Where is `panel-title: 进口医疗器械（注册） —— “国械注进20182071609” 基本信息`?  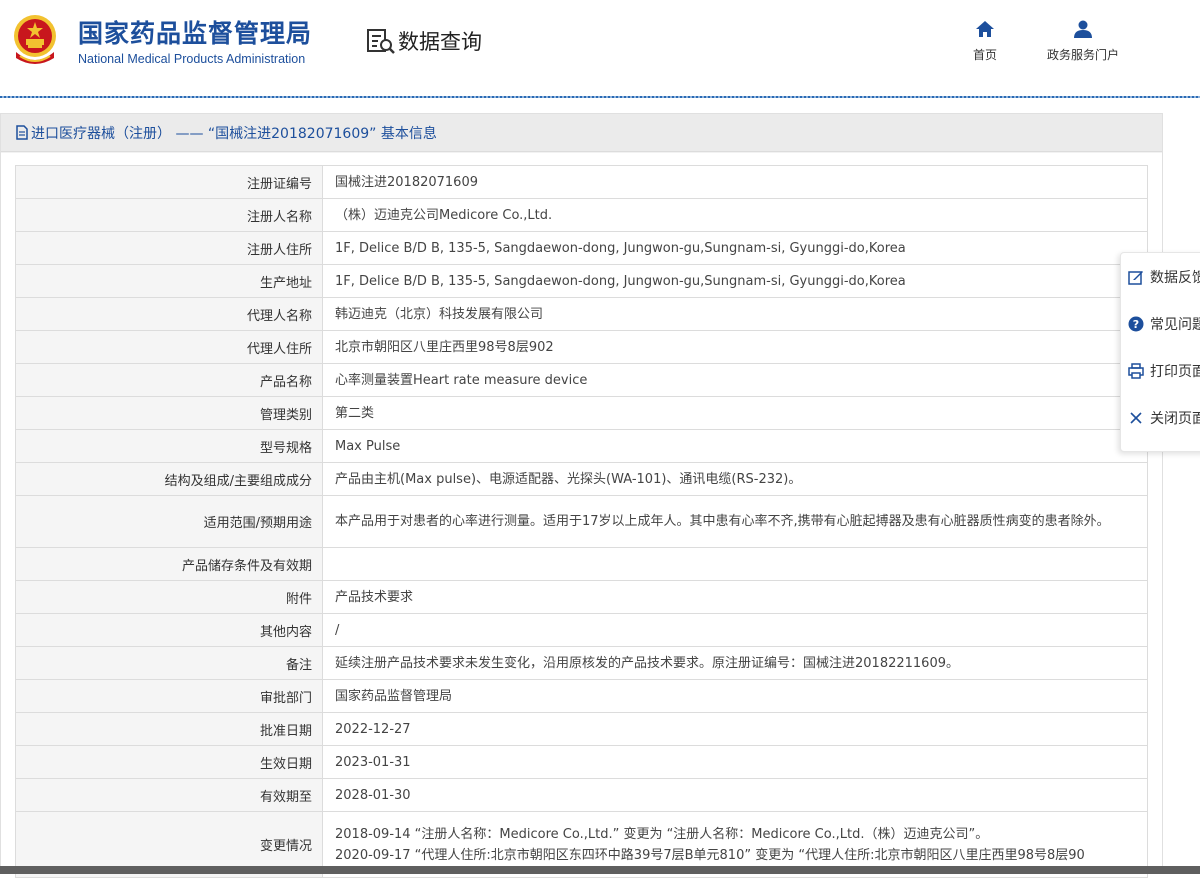 panel-title: 进口医疗器械（注册） —— “国械注进20182071609” 基本信息 is located at coordinates (581, 133).